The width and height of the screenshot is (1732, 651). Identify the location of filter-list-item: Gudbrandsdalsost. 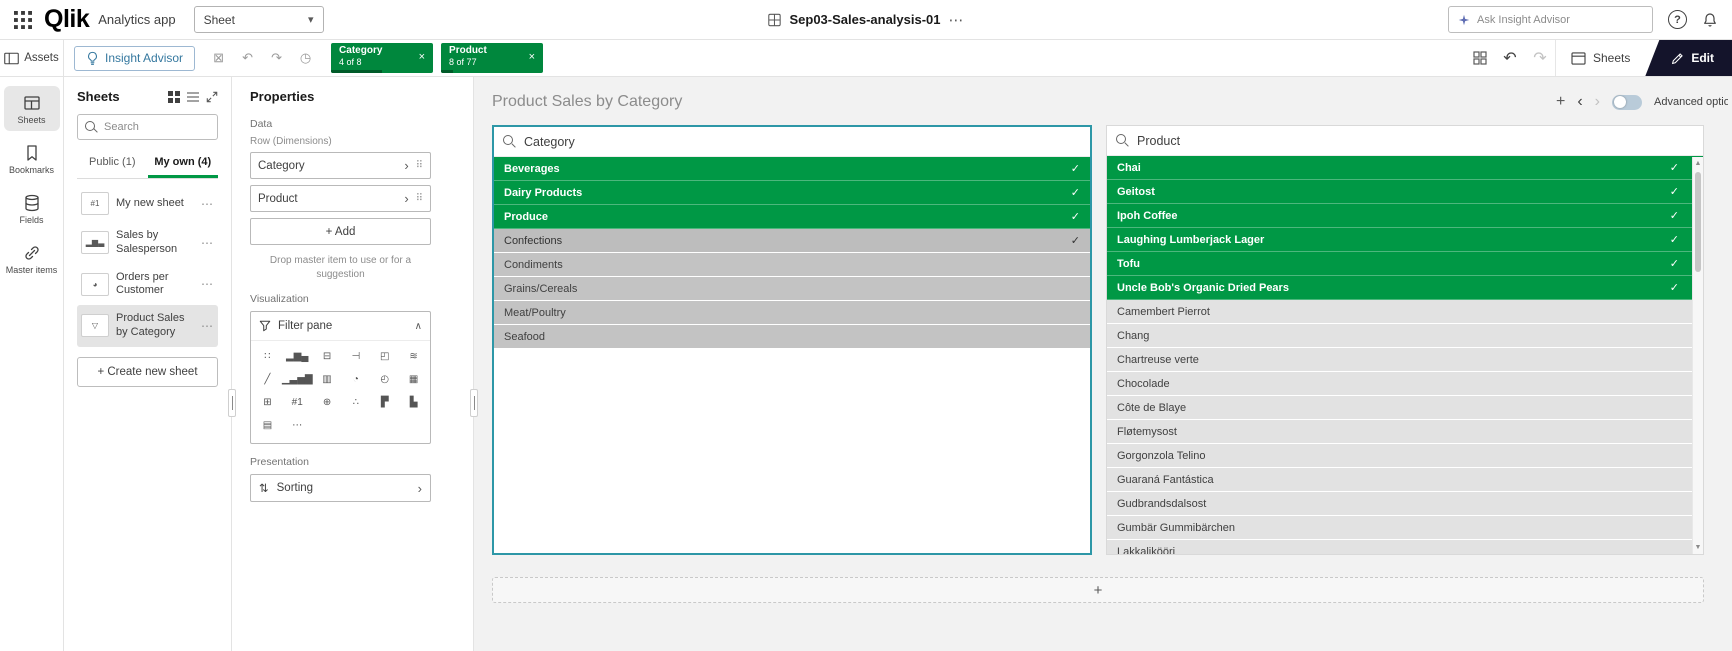
(1405, 504).